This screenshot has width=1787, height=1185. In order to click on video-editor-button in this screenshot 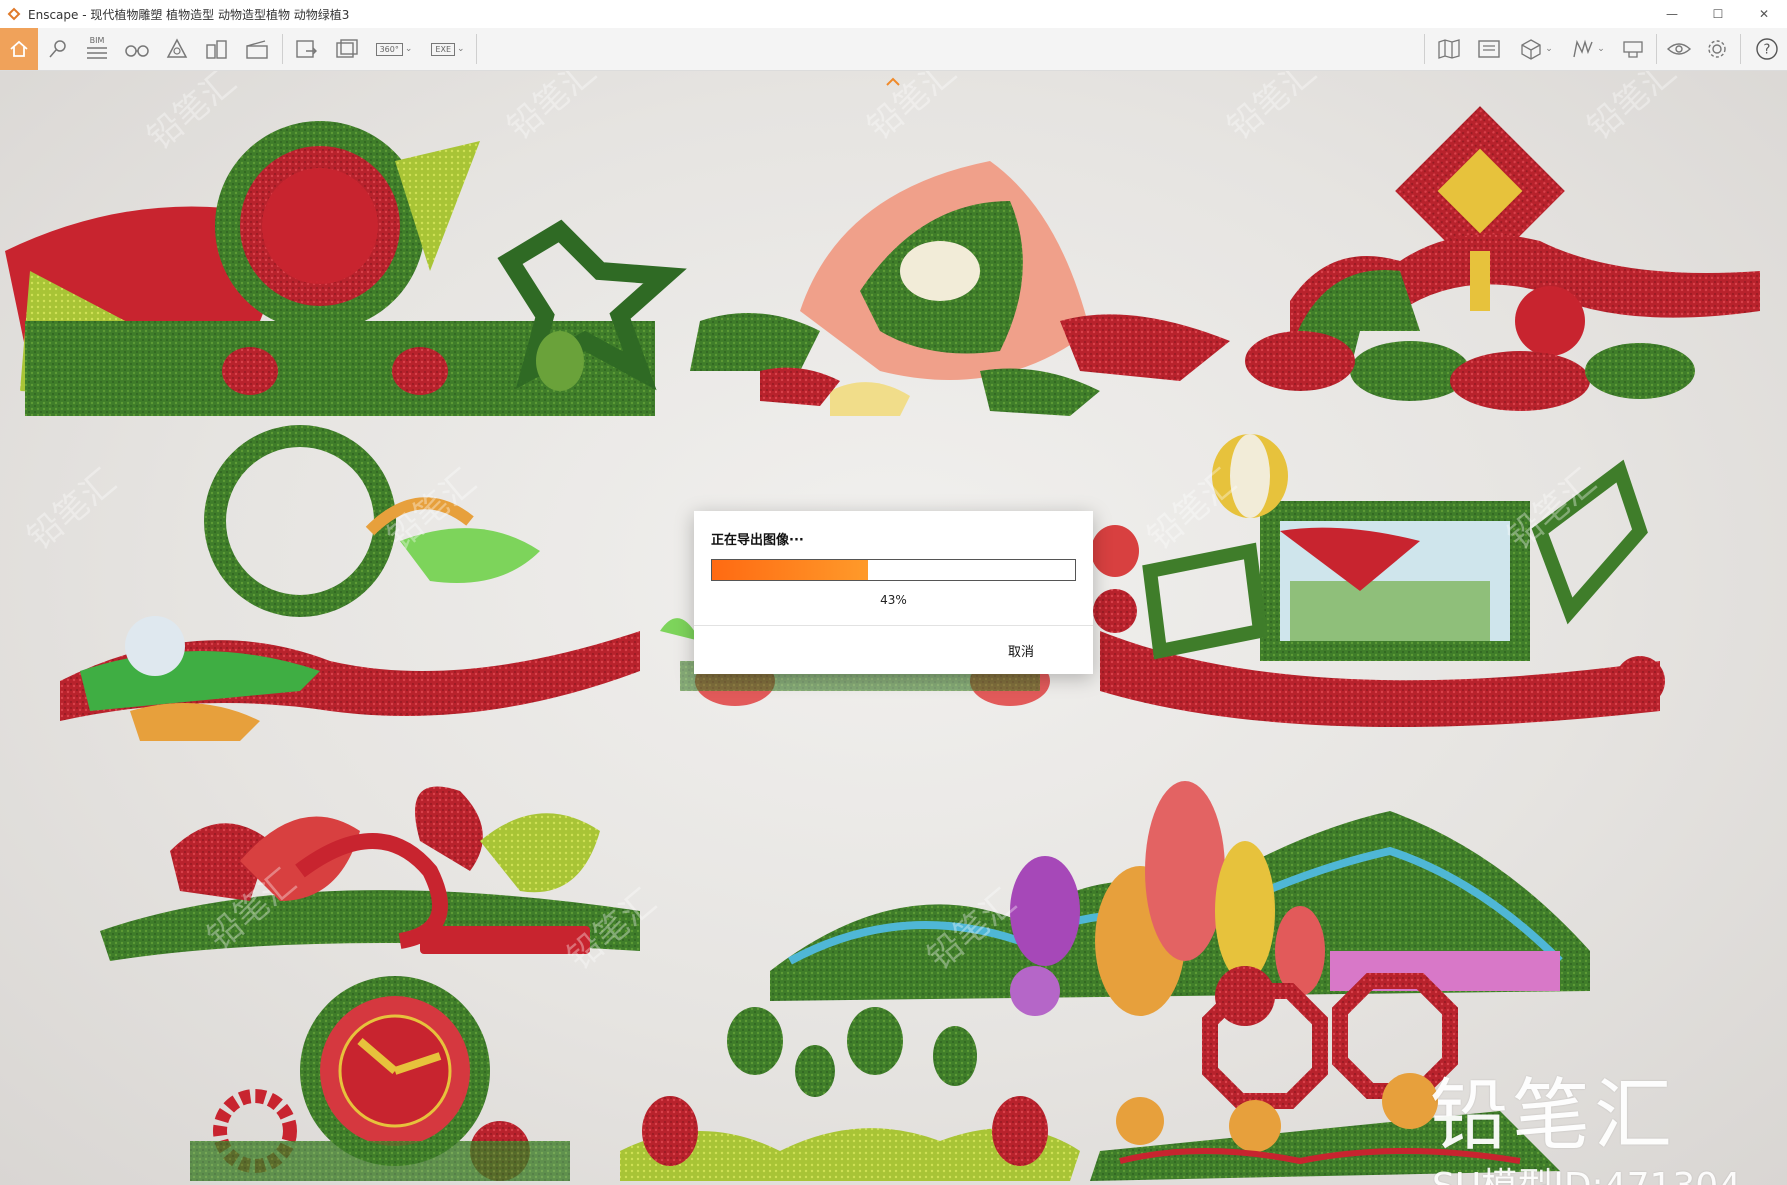, I will do `click(257, 49)`.